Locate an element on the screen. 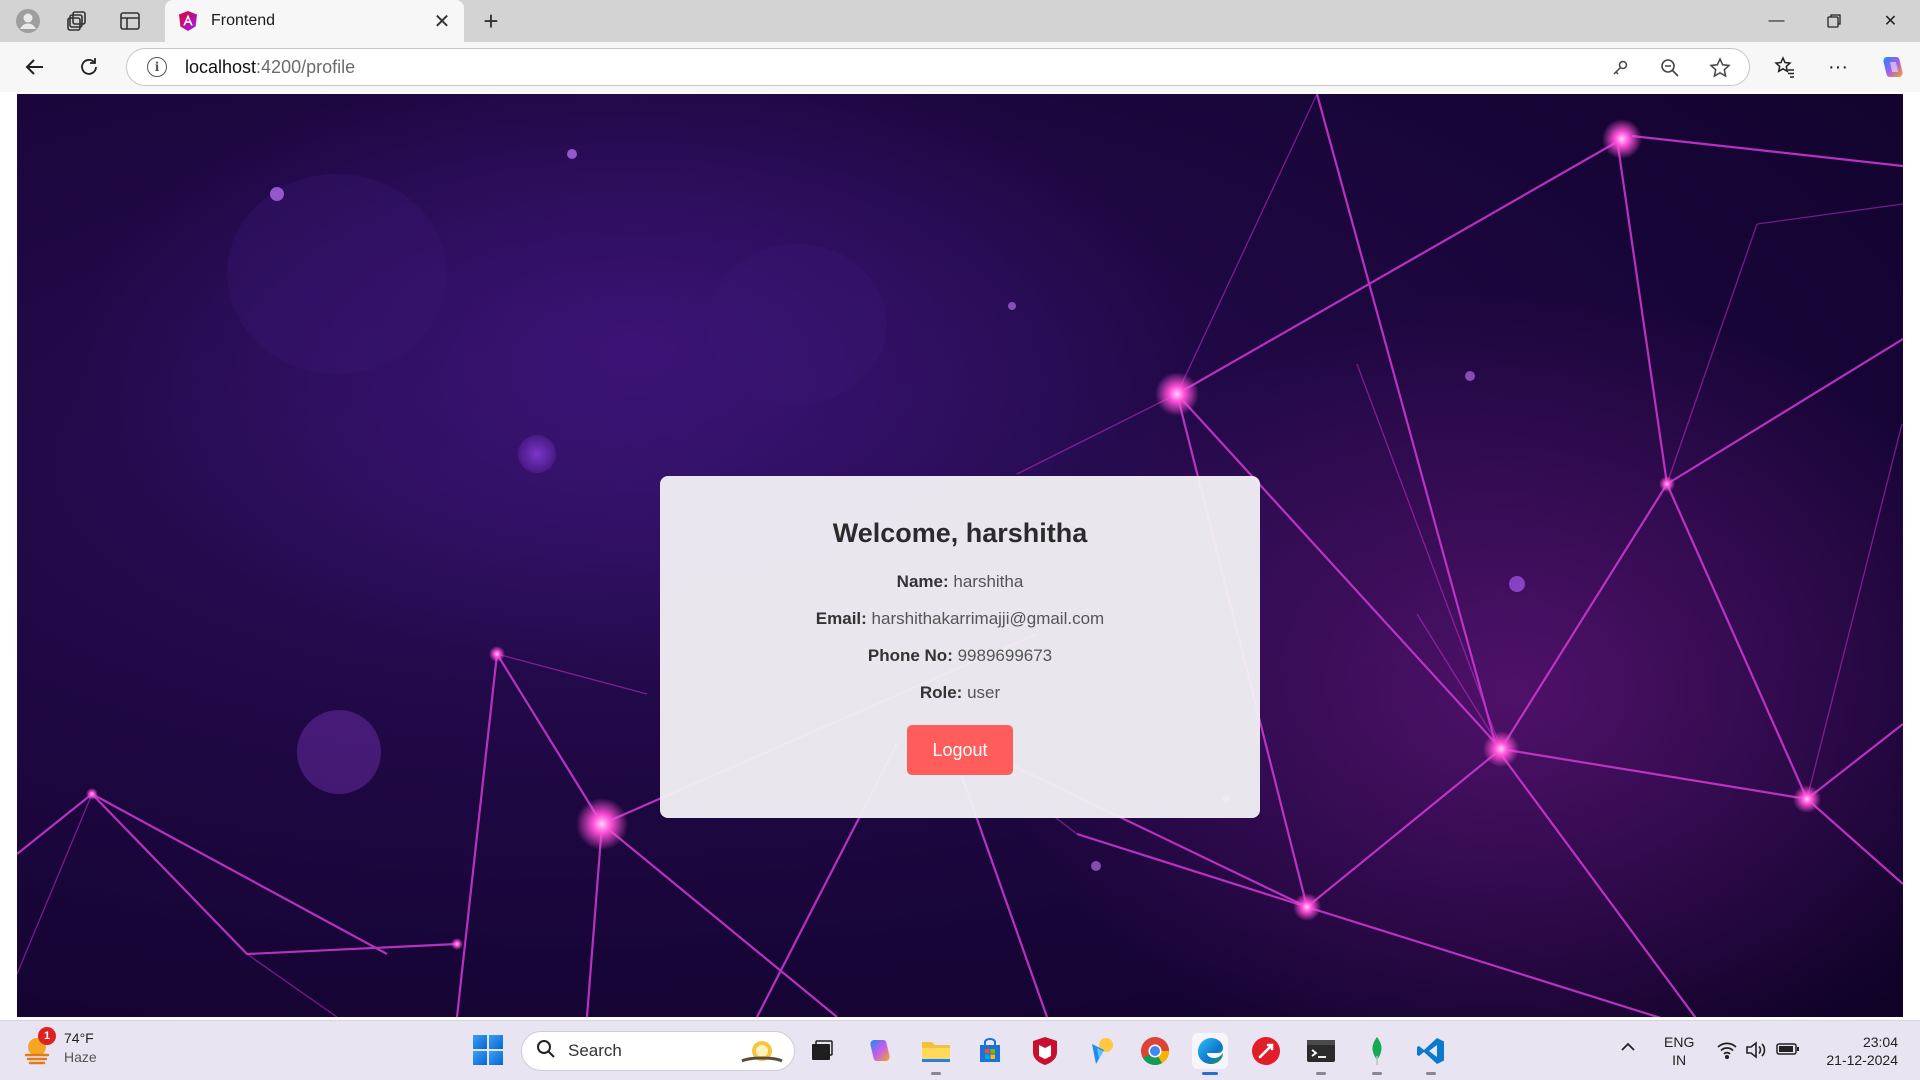 The height and width of the screenshot is (1080, 1920). red-app-icon is located at coordinates (1266, 1051).